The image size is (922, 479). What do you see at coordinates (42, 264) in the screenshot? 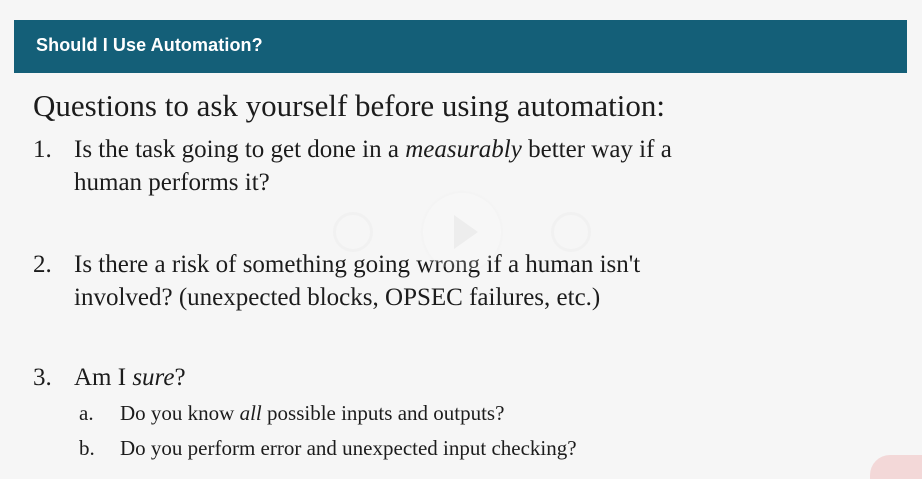
I see `question-number: 2.` at bounding box center [42, 264].